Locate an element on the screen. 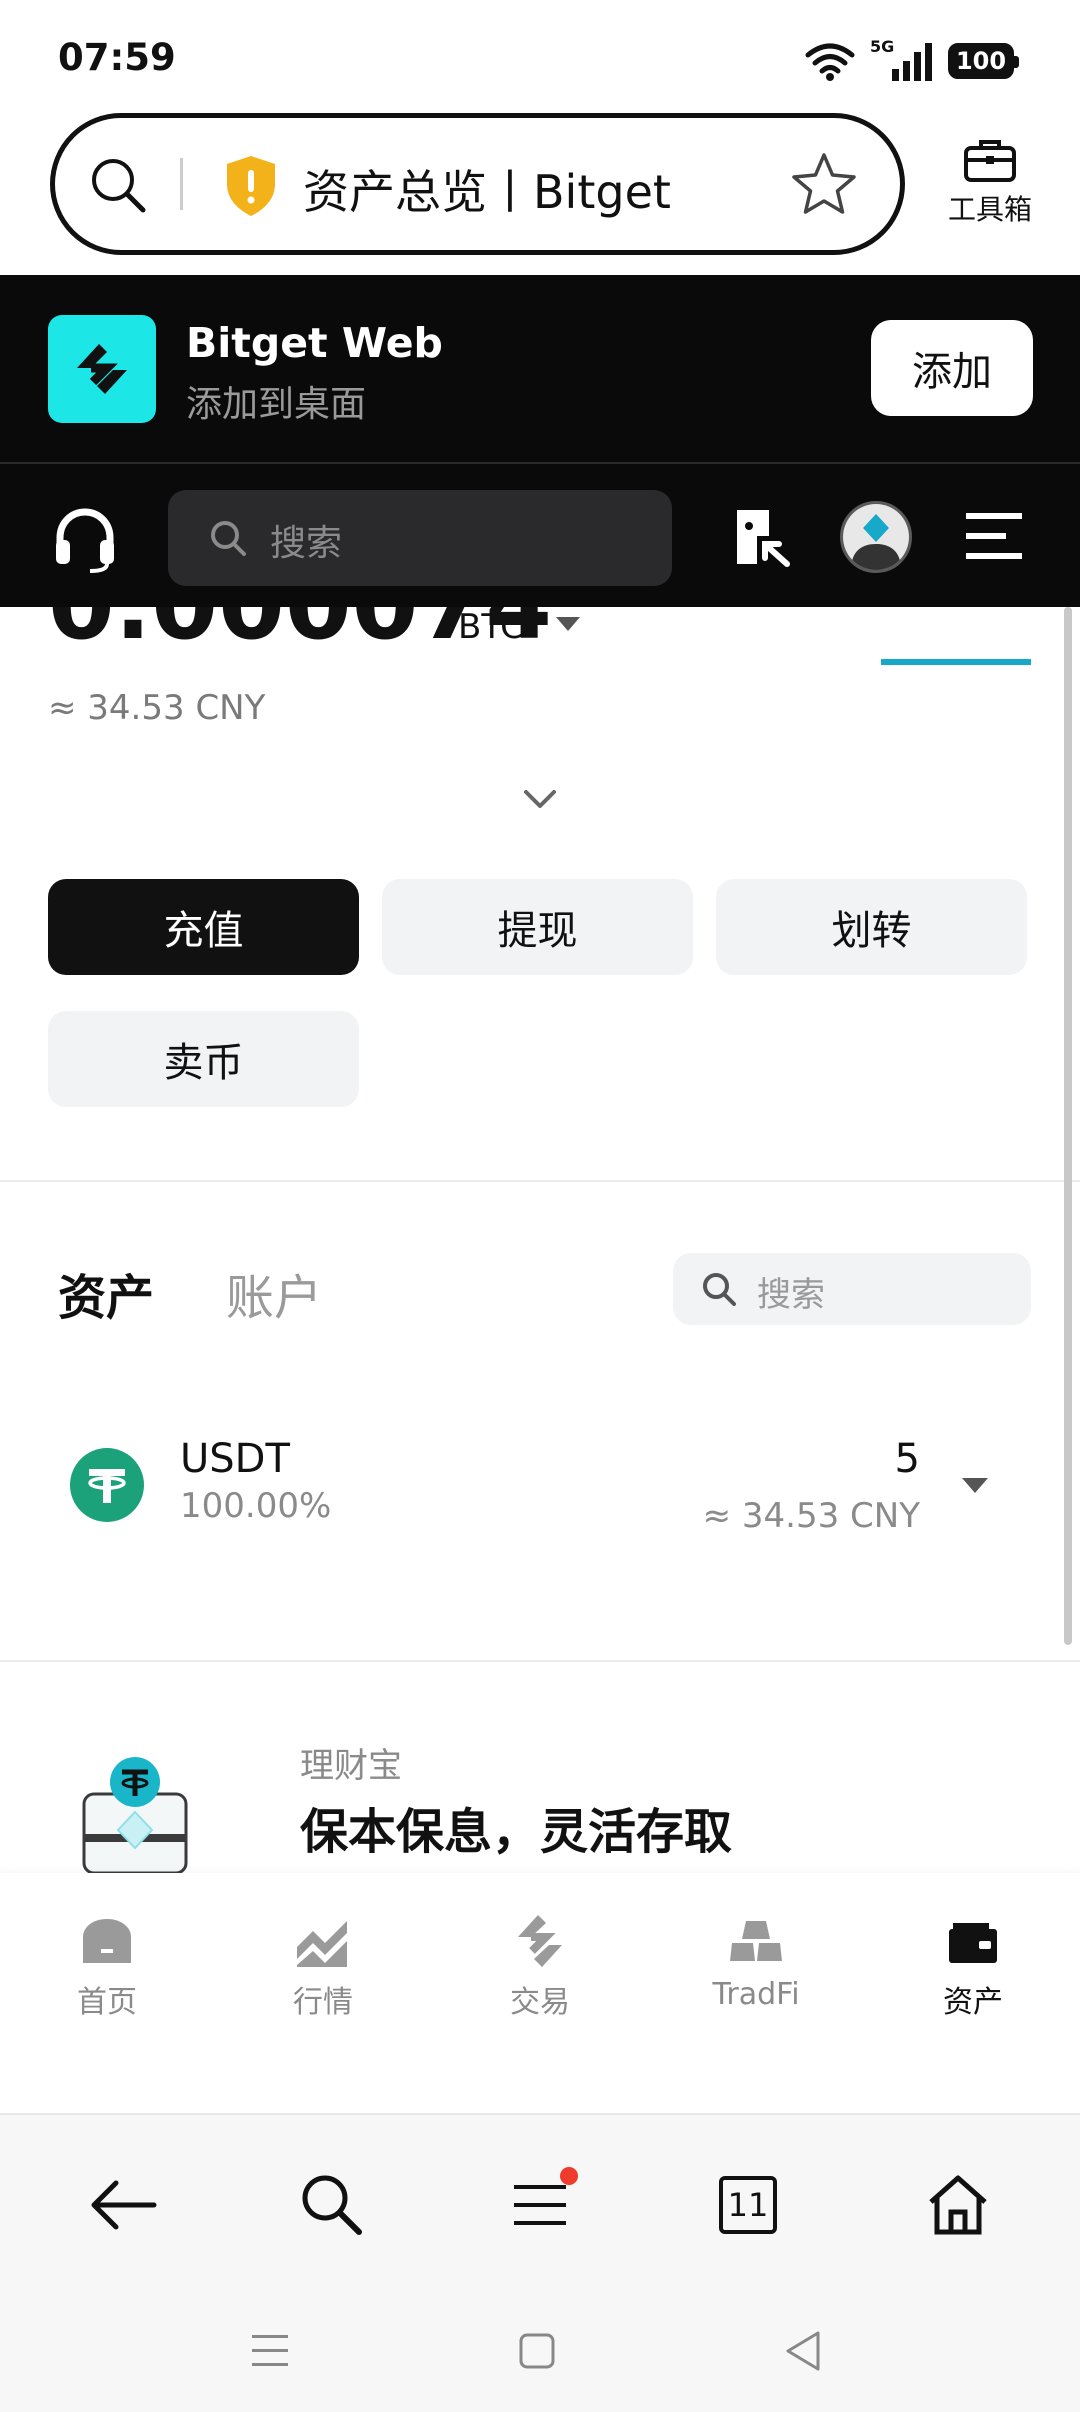  exchange-icon is located at coordinates (540, 1941).